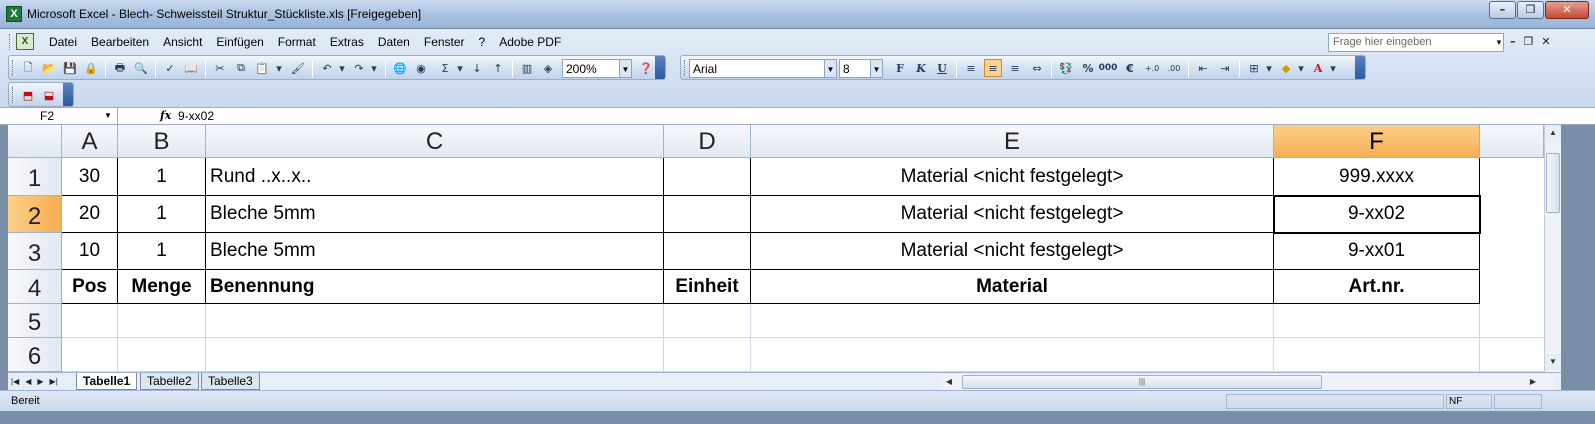  What do you see at coordinates (942, 68) in the screenshot?
I see `underline-button: U` at bounding box center [942, 68].